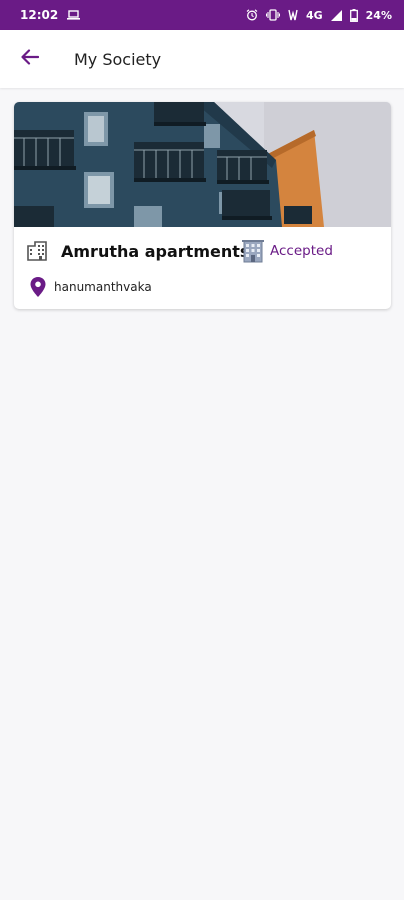 The height and width of the screenshot is (900, 404). I want to click on back-button, so click(30, 59).